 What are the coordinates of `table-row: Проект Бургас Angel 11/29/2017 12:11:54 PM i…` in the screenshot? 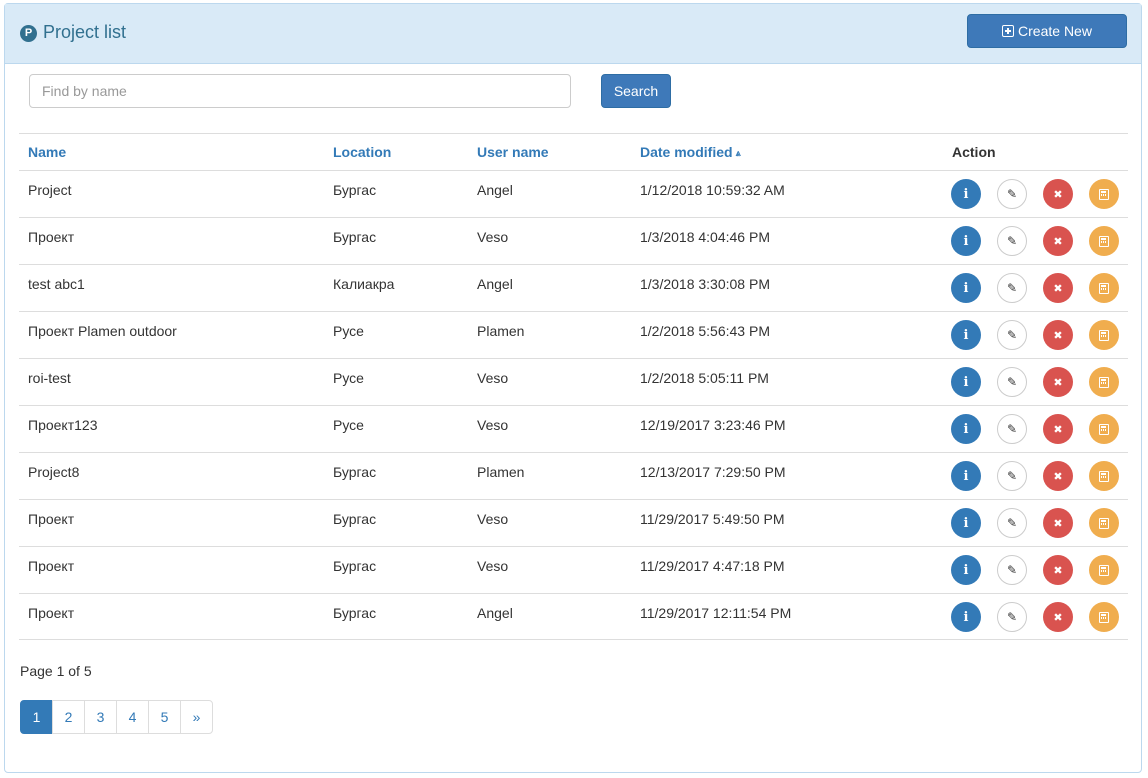 It's located at (573, 616).